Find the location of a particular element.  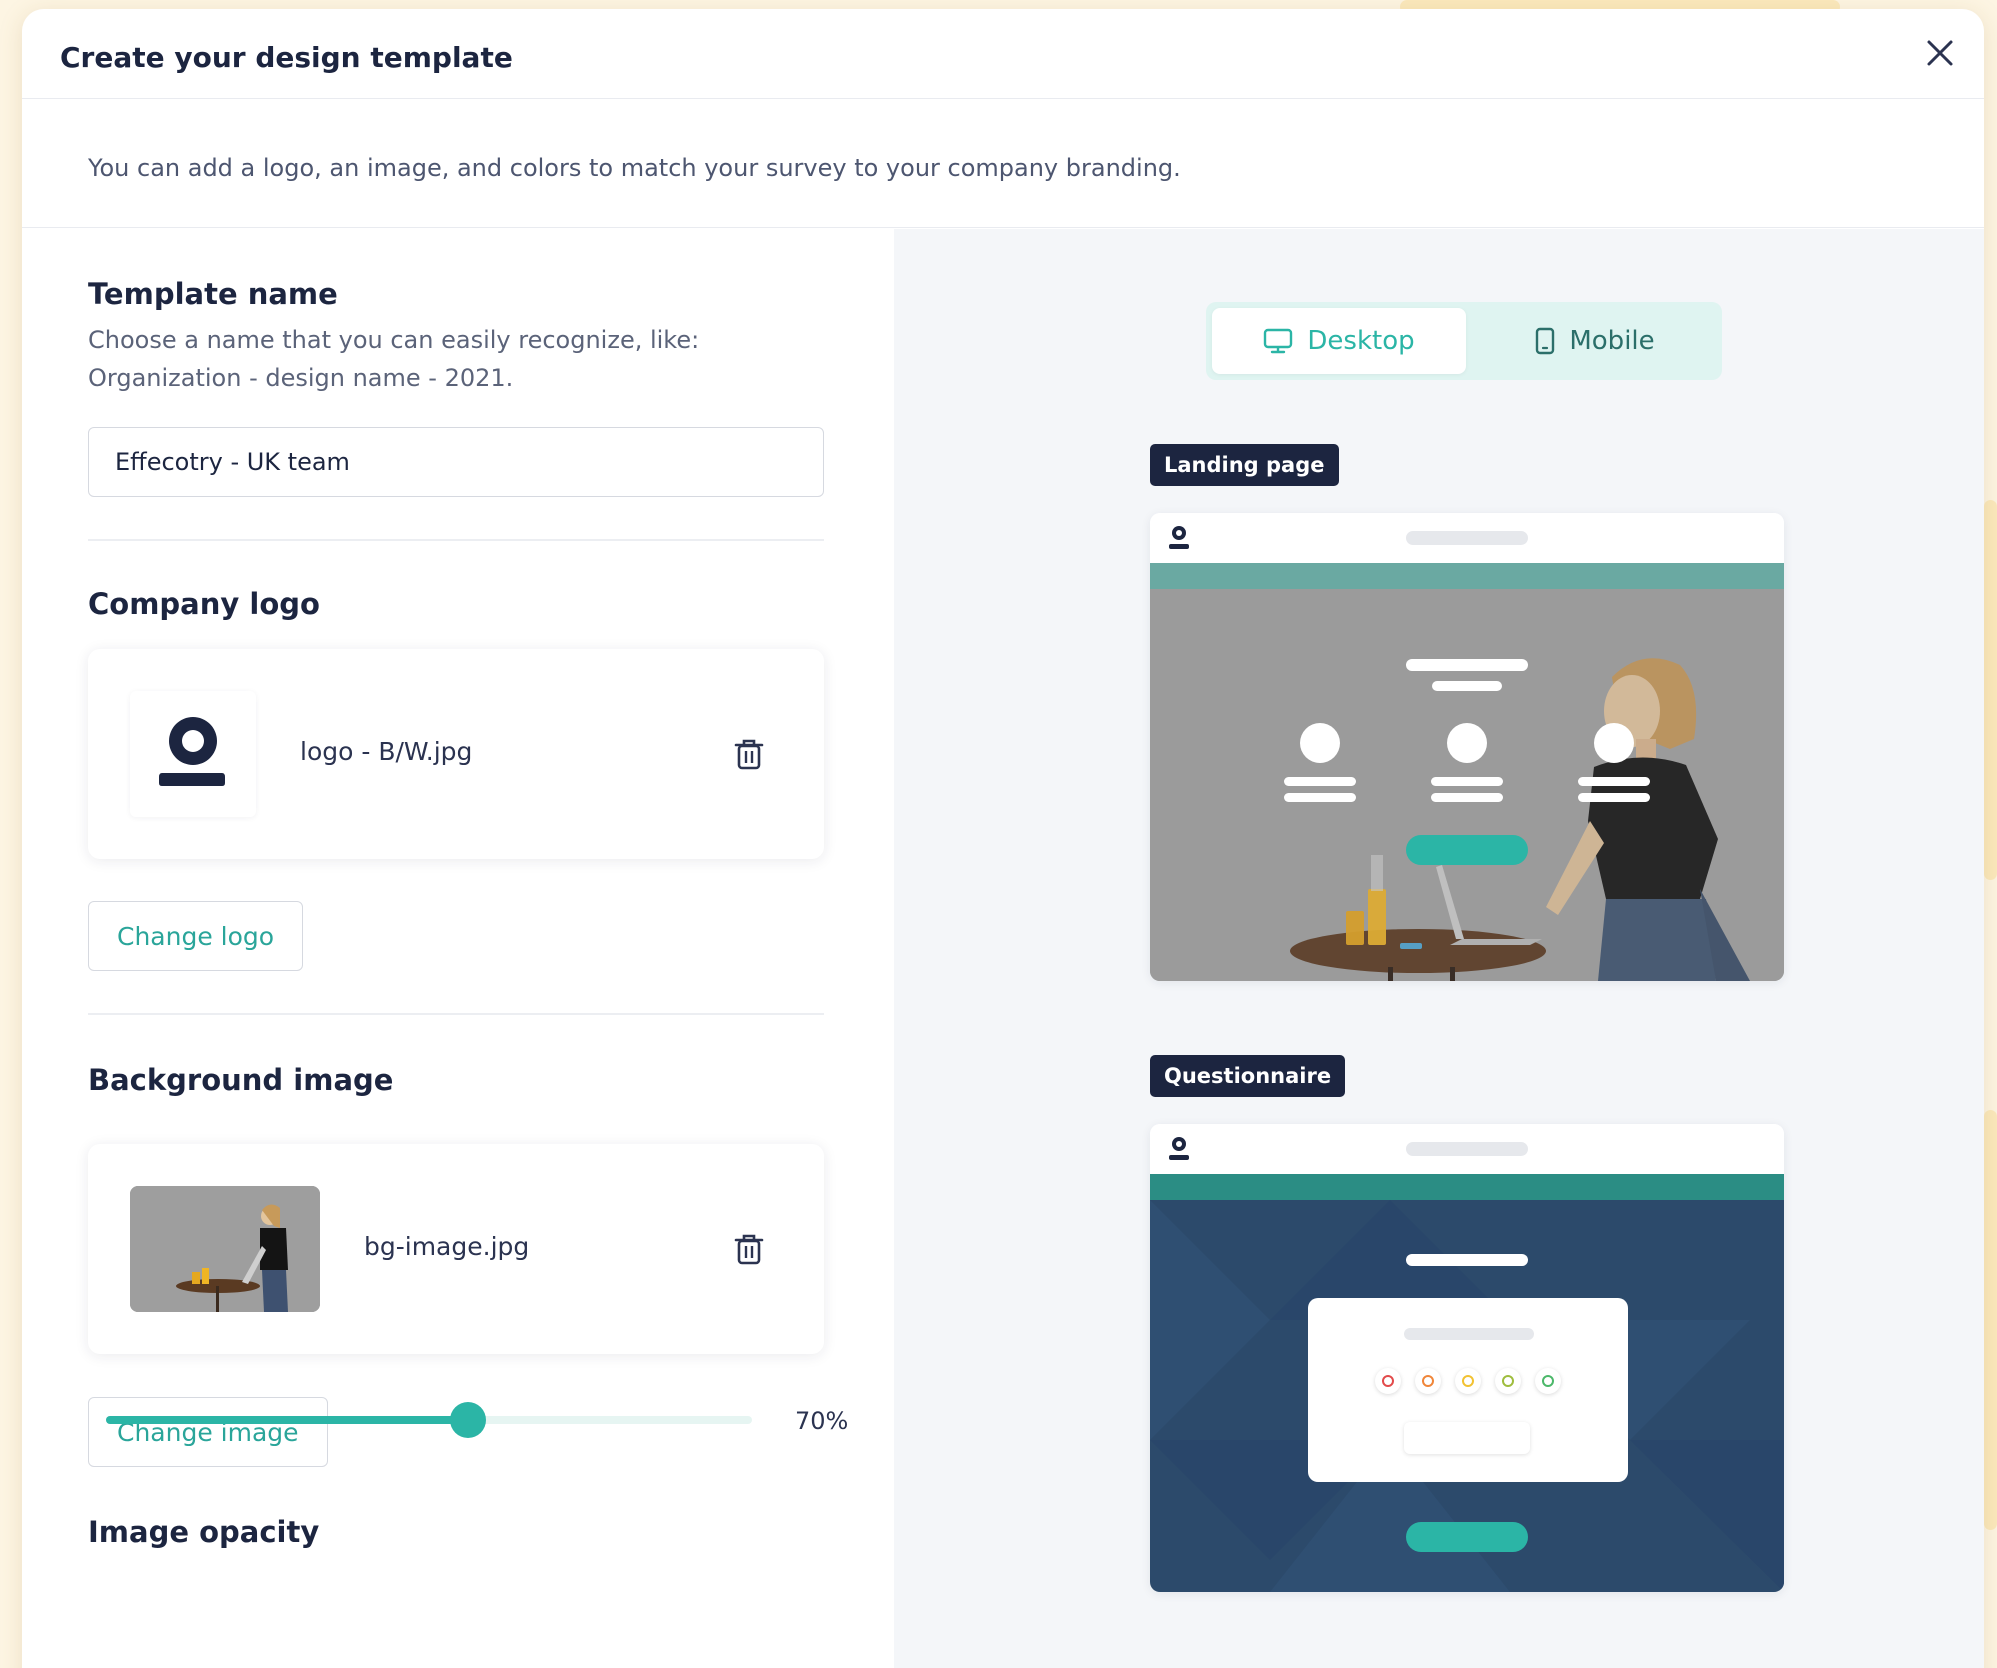

questionnaire-label: Questionnaire is located at coordinates (1248, 1076).